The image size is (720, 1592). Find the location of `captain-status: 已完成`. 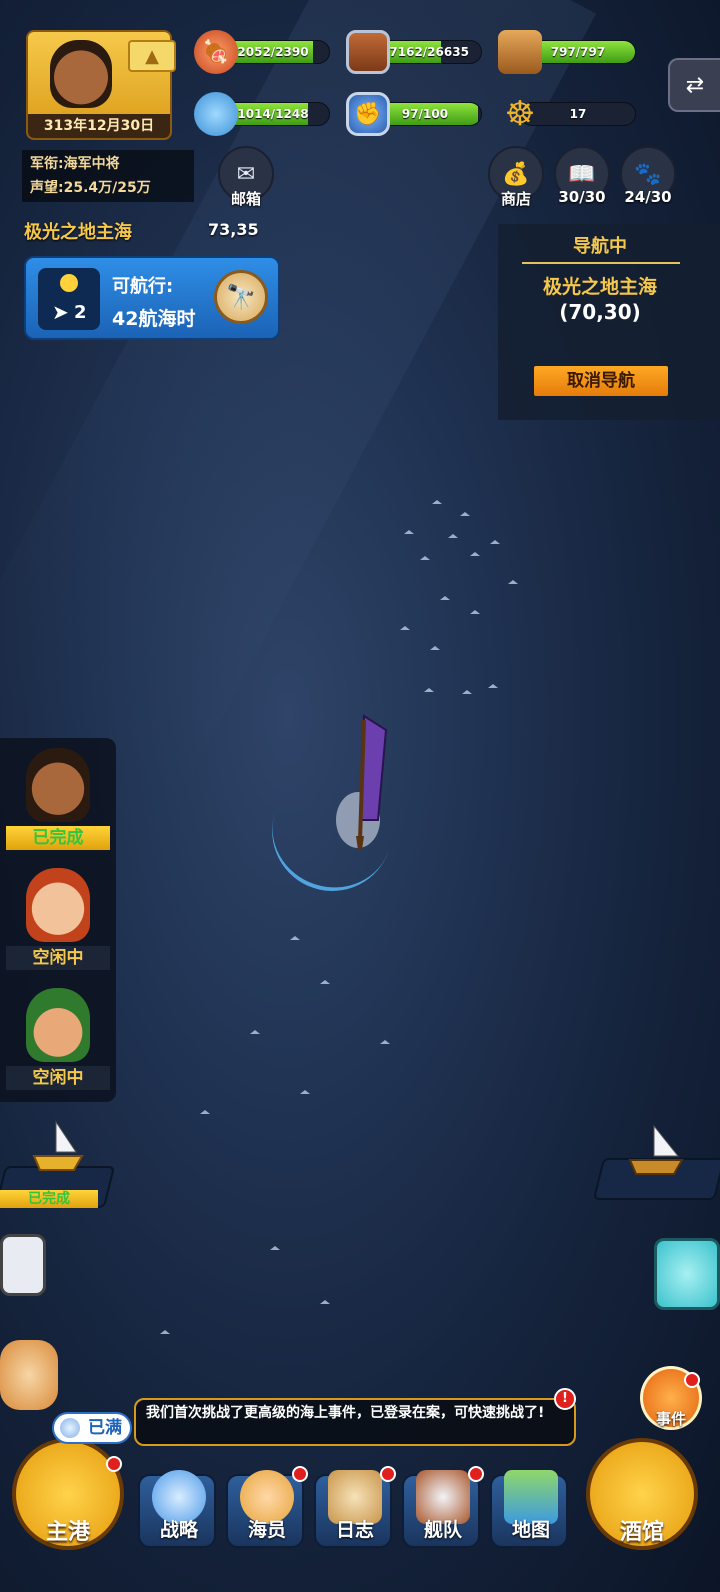

captain-status: 已完成 is located at coordinates (58, 838).